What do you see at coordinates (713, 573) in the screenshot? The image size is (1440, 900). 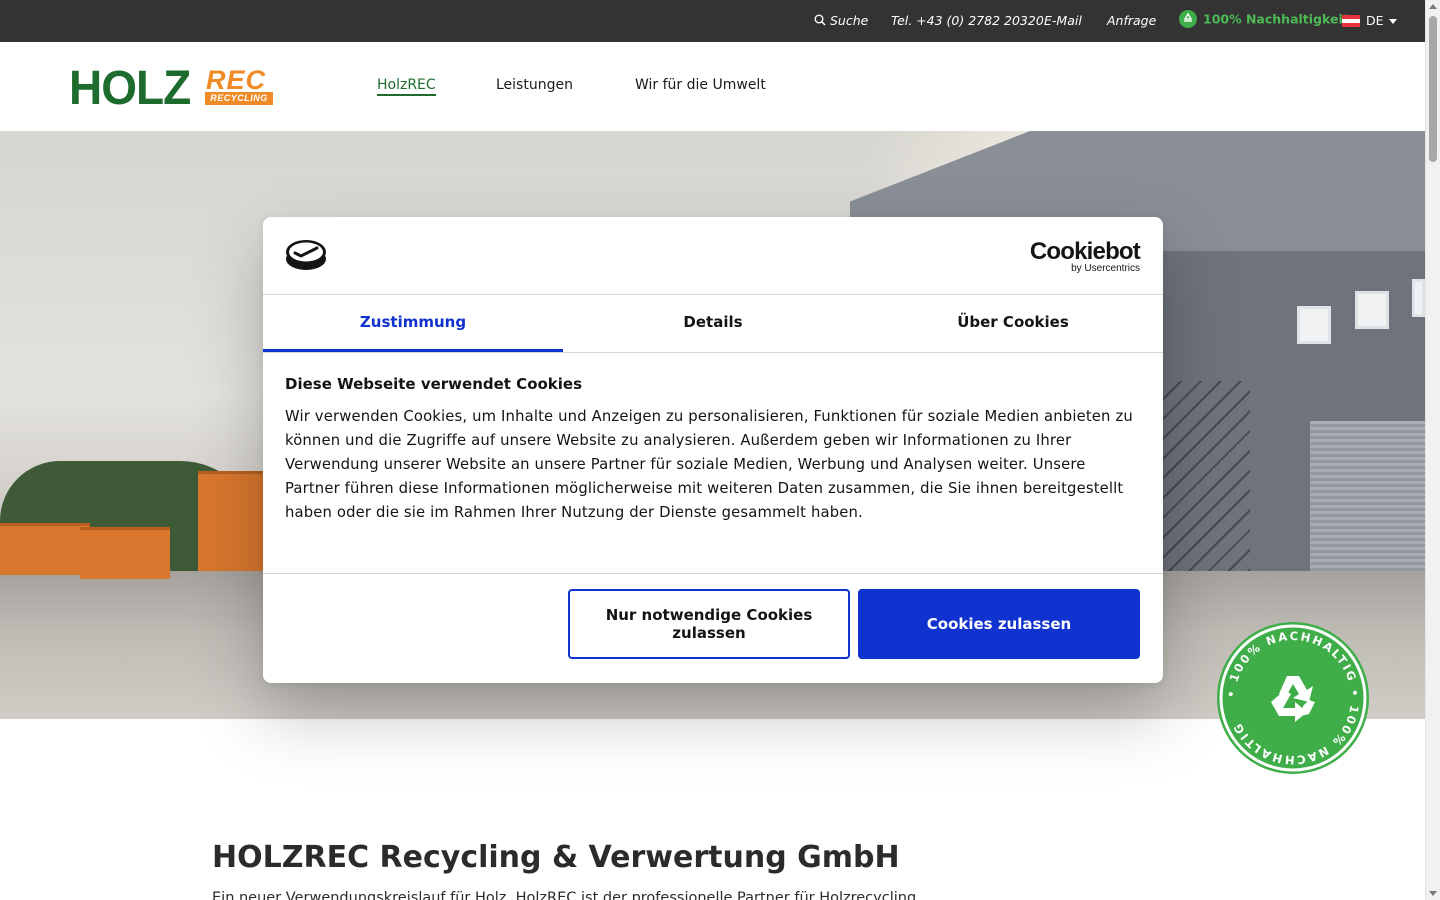 I see `cookie-dialog-divider` at bounding box center [713, 573].